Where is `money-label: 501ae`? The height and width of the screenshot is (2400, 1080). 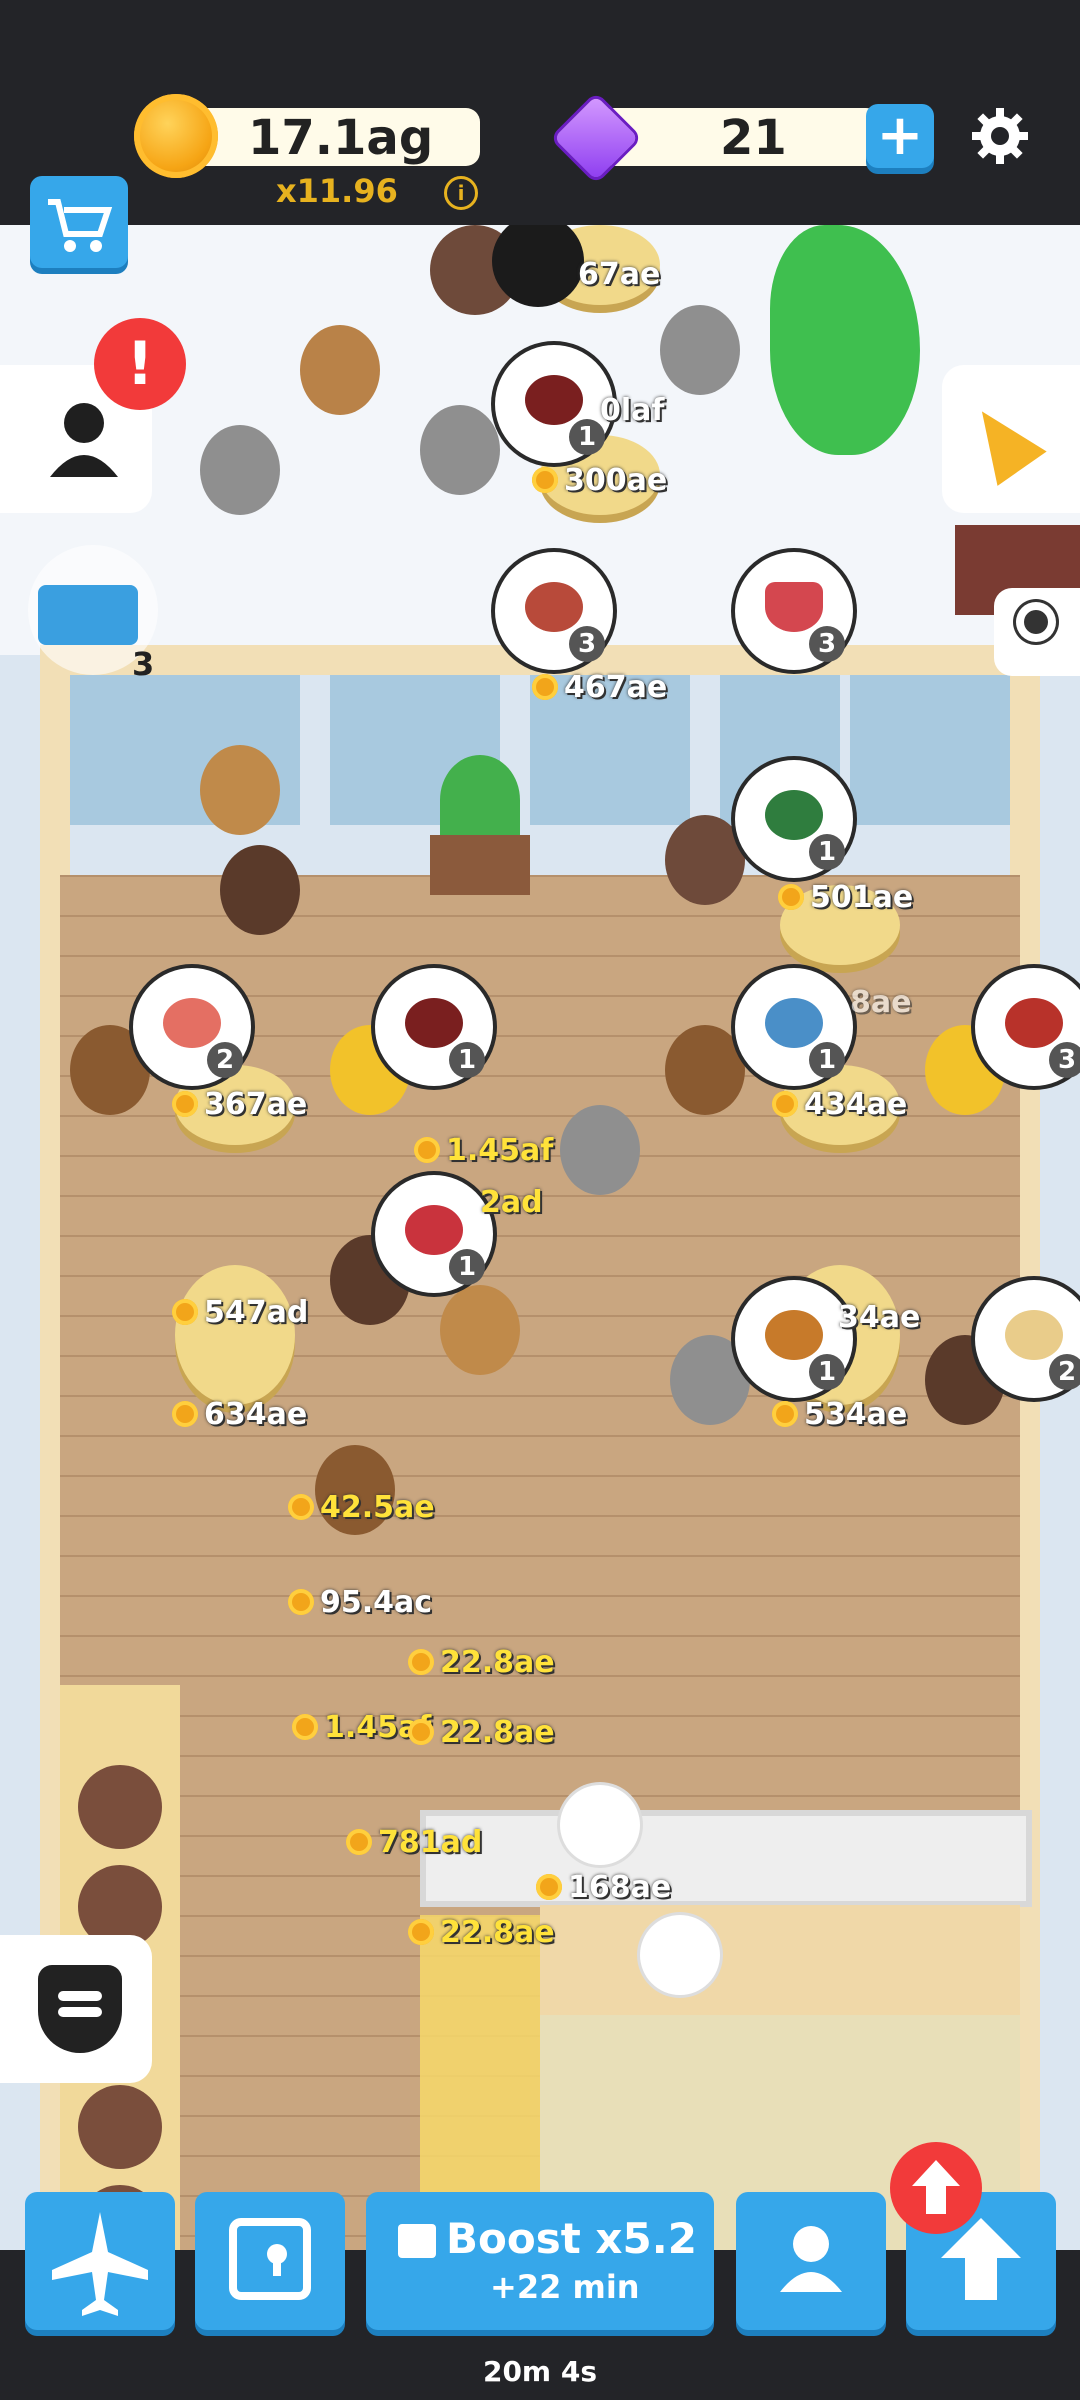 money-label: 501ae is located at coordinates (845, 897).